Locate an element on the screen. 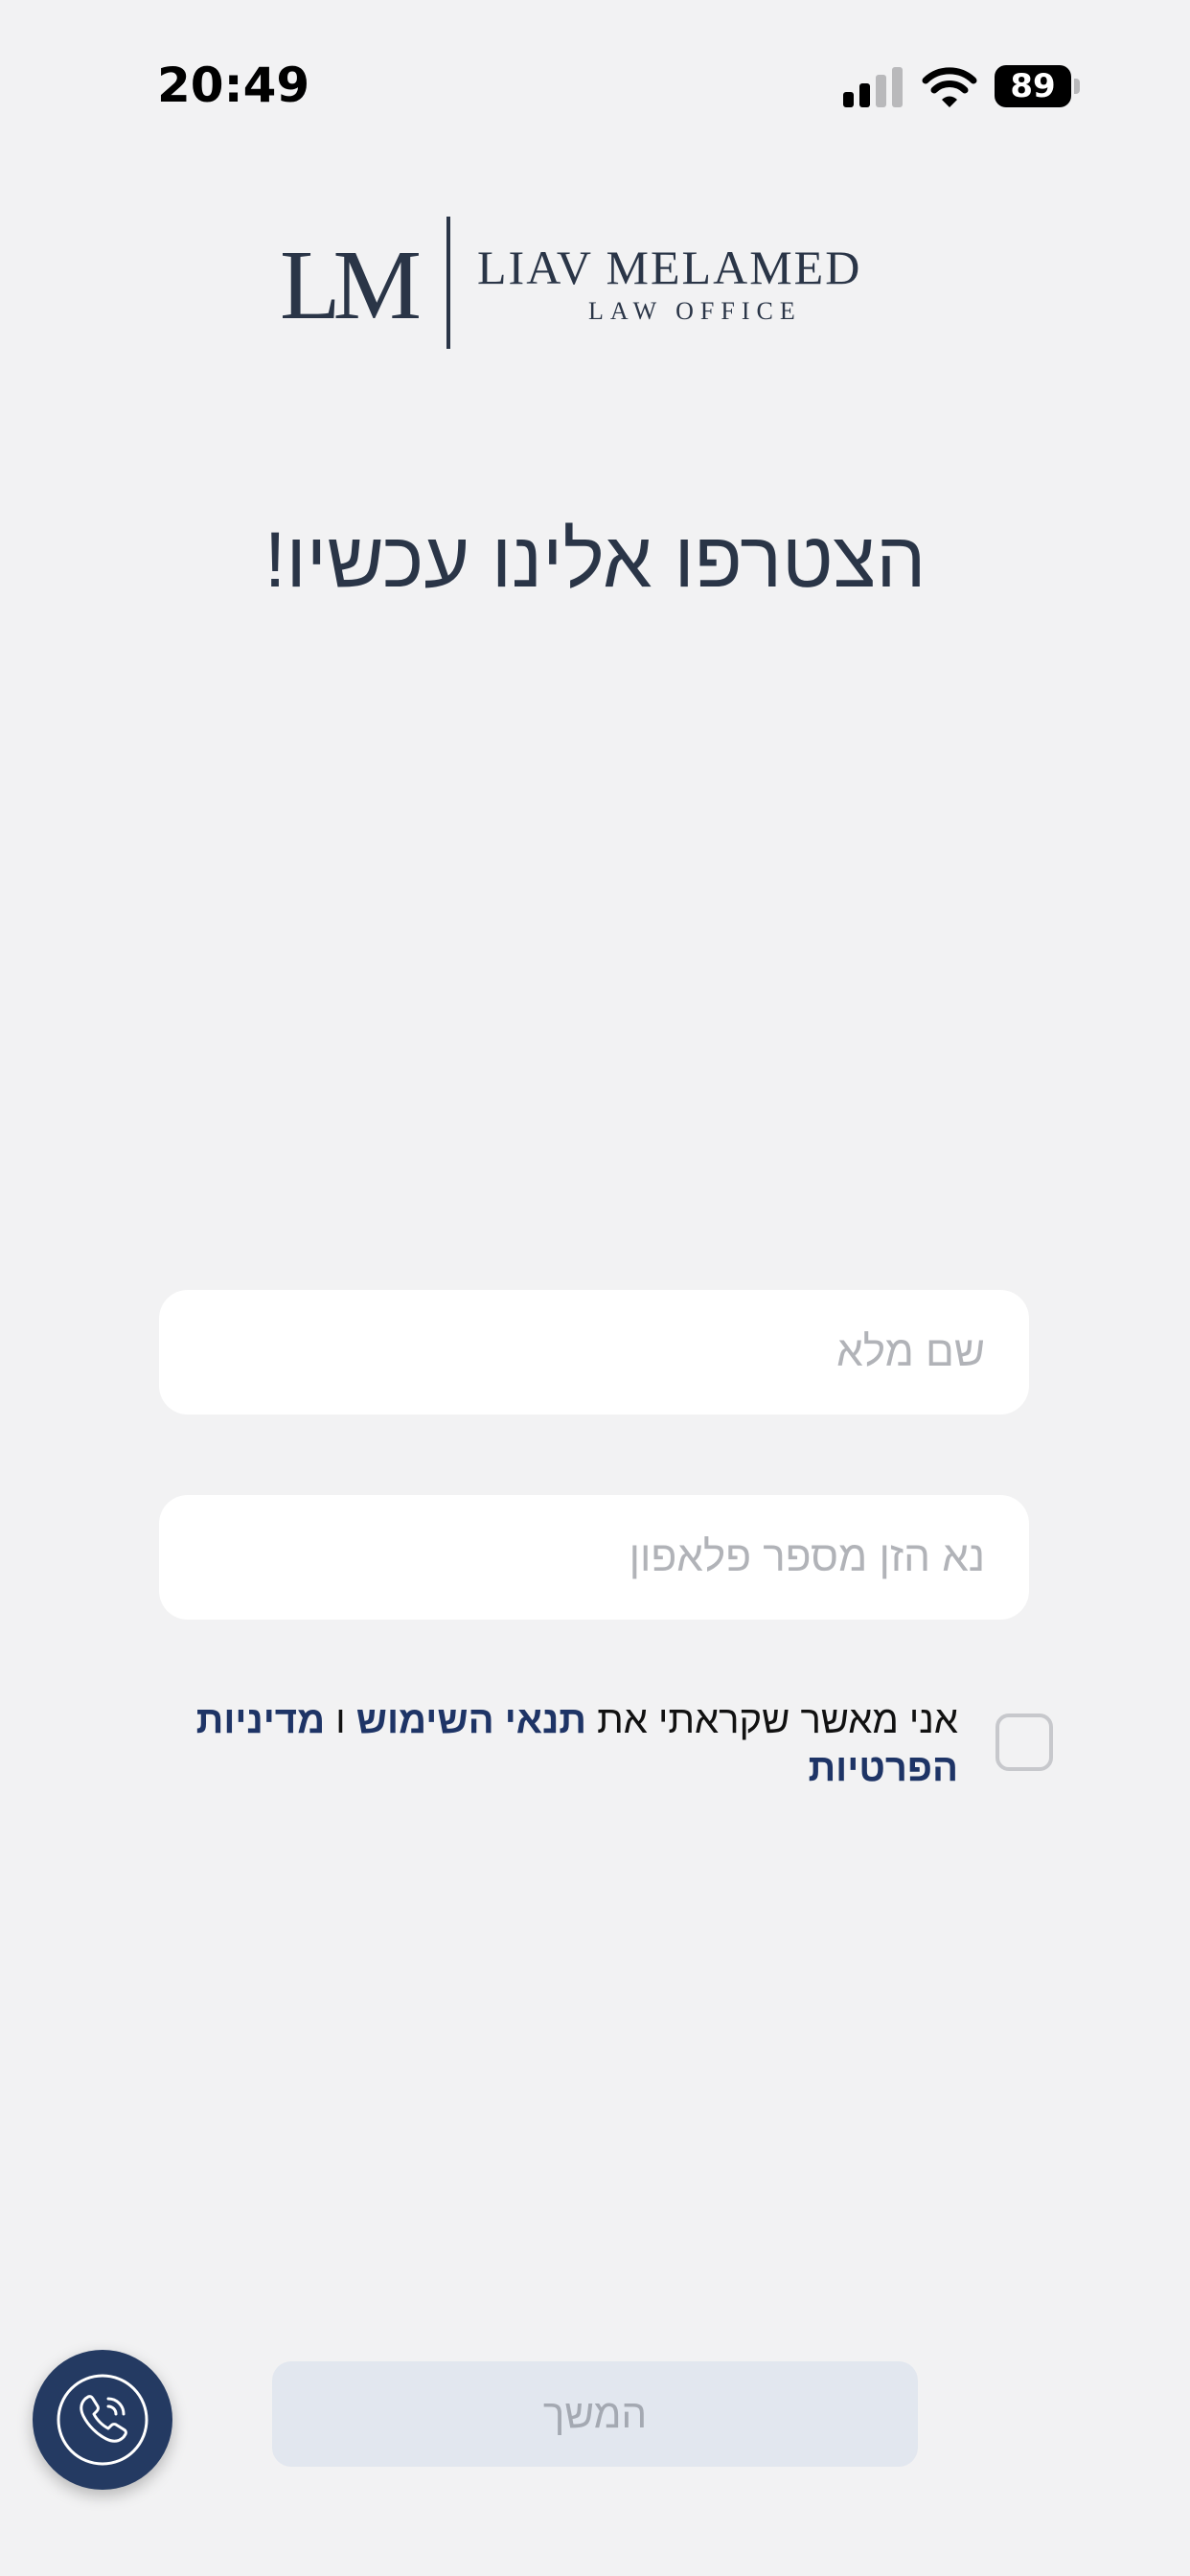 The height and width of the screenshot is (2576, 1190). page-title: הצטרפו אלינו עכשיו! is located at coordinates (595, 560).